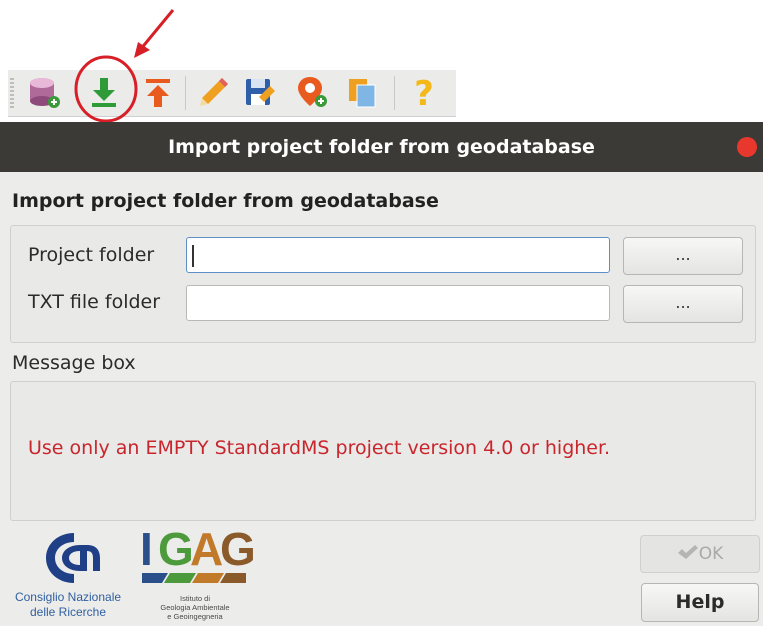 The height and width of the screenshot is (626, 763). Describe the element at coordinates (312, 92) in the screenshot. I see `location-add-icon` at that location.